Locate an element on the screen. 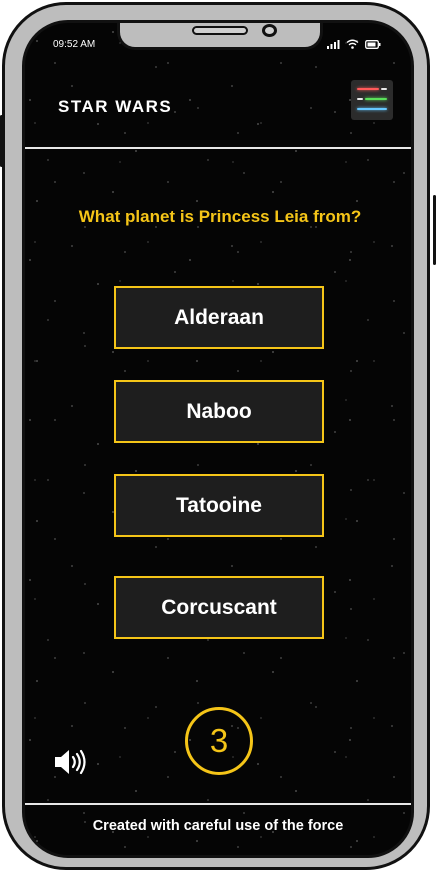  footer-divider is located at coordinates (218, 804).